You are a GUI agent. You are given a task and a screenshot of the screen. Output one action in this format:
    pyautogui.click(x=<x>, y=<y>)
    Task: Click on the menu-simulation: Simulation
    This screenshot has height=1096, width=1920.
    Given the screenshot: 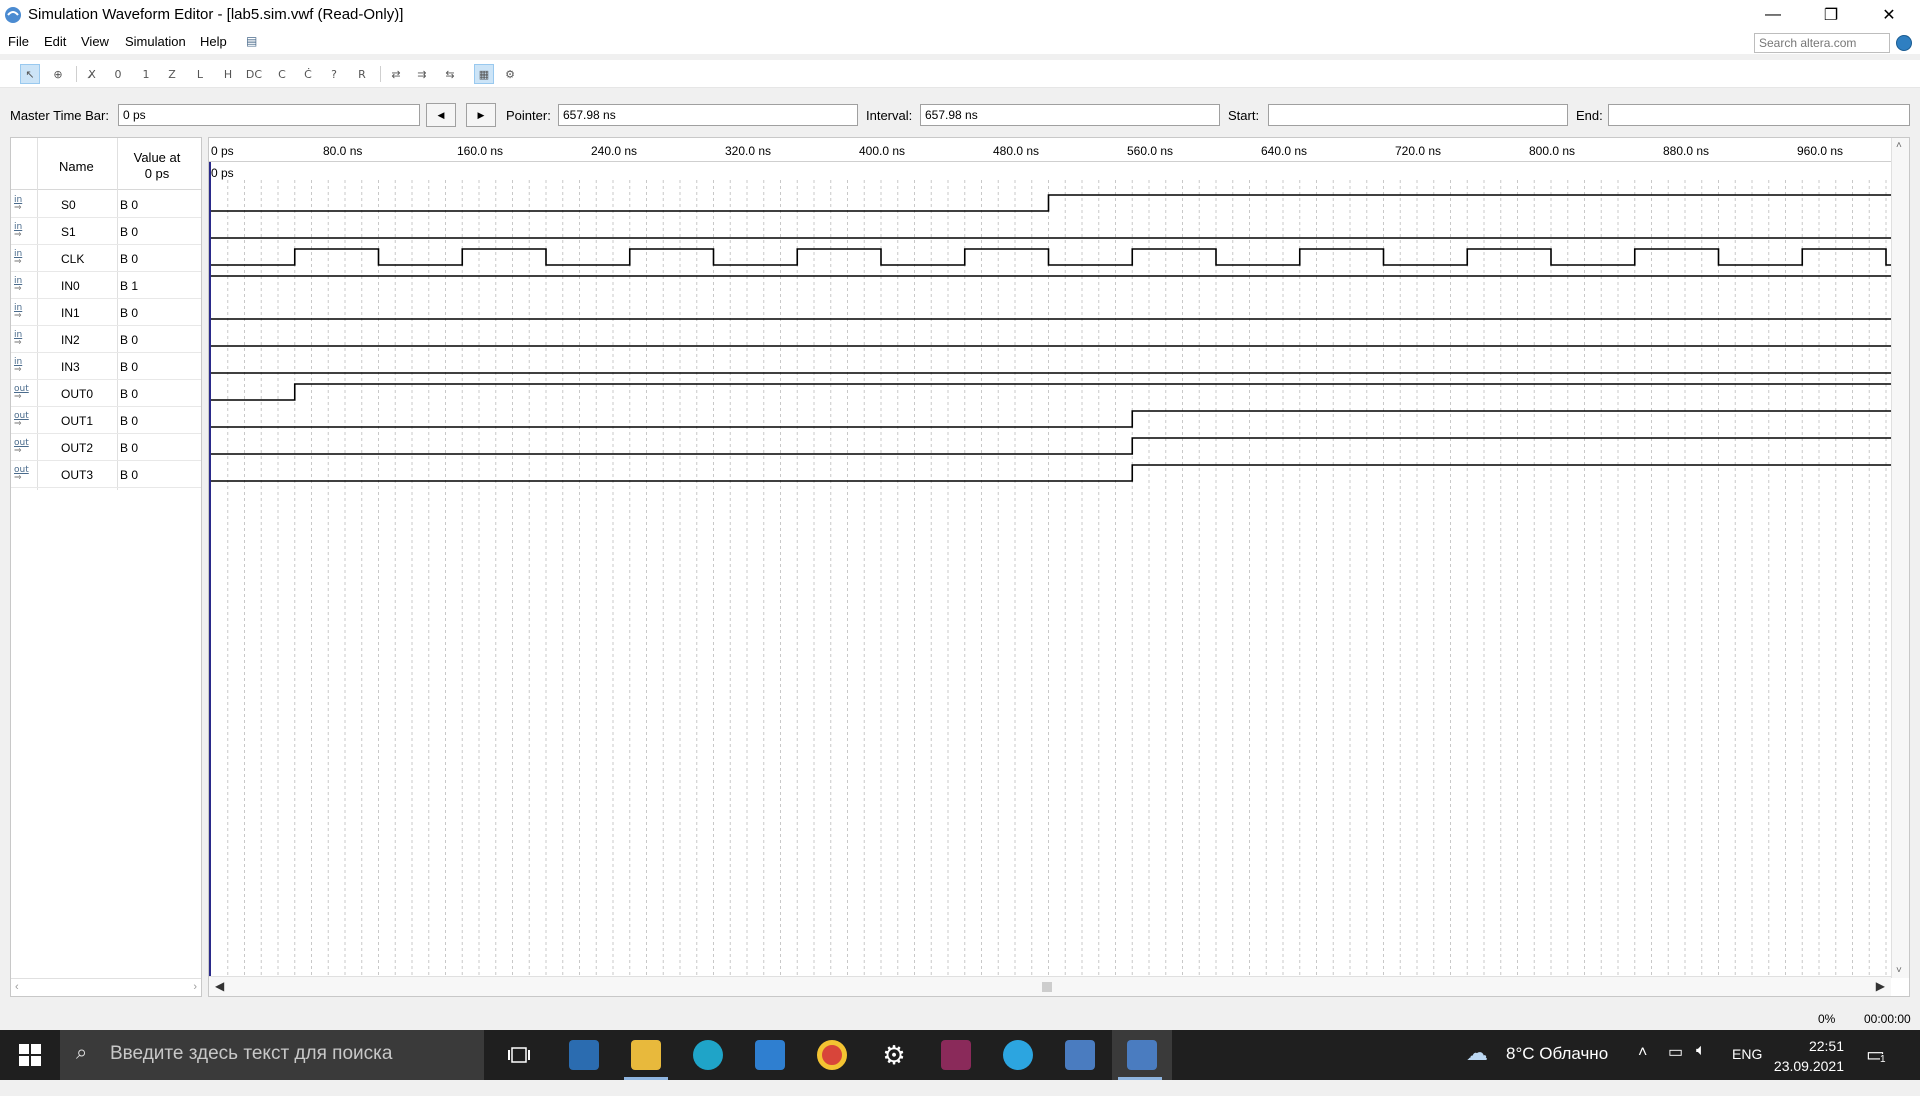 What is the action you would take?
    pyautogui.click(x=155, y=41)
    